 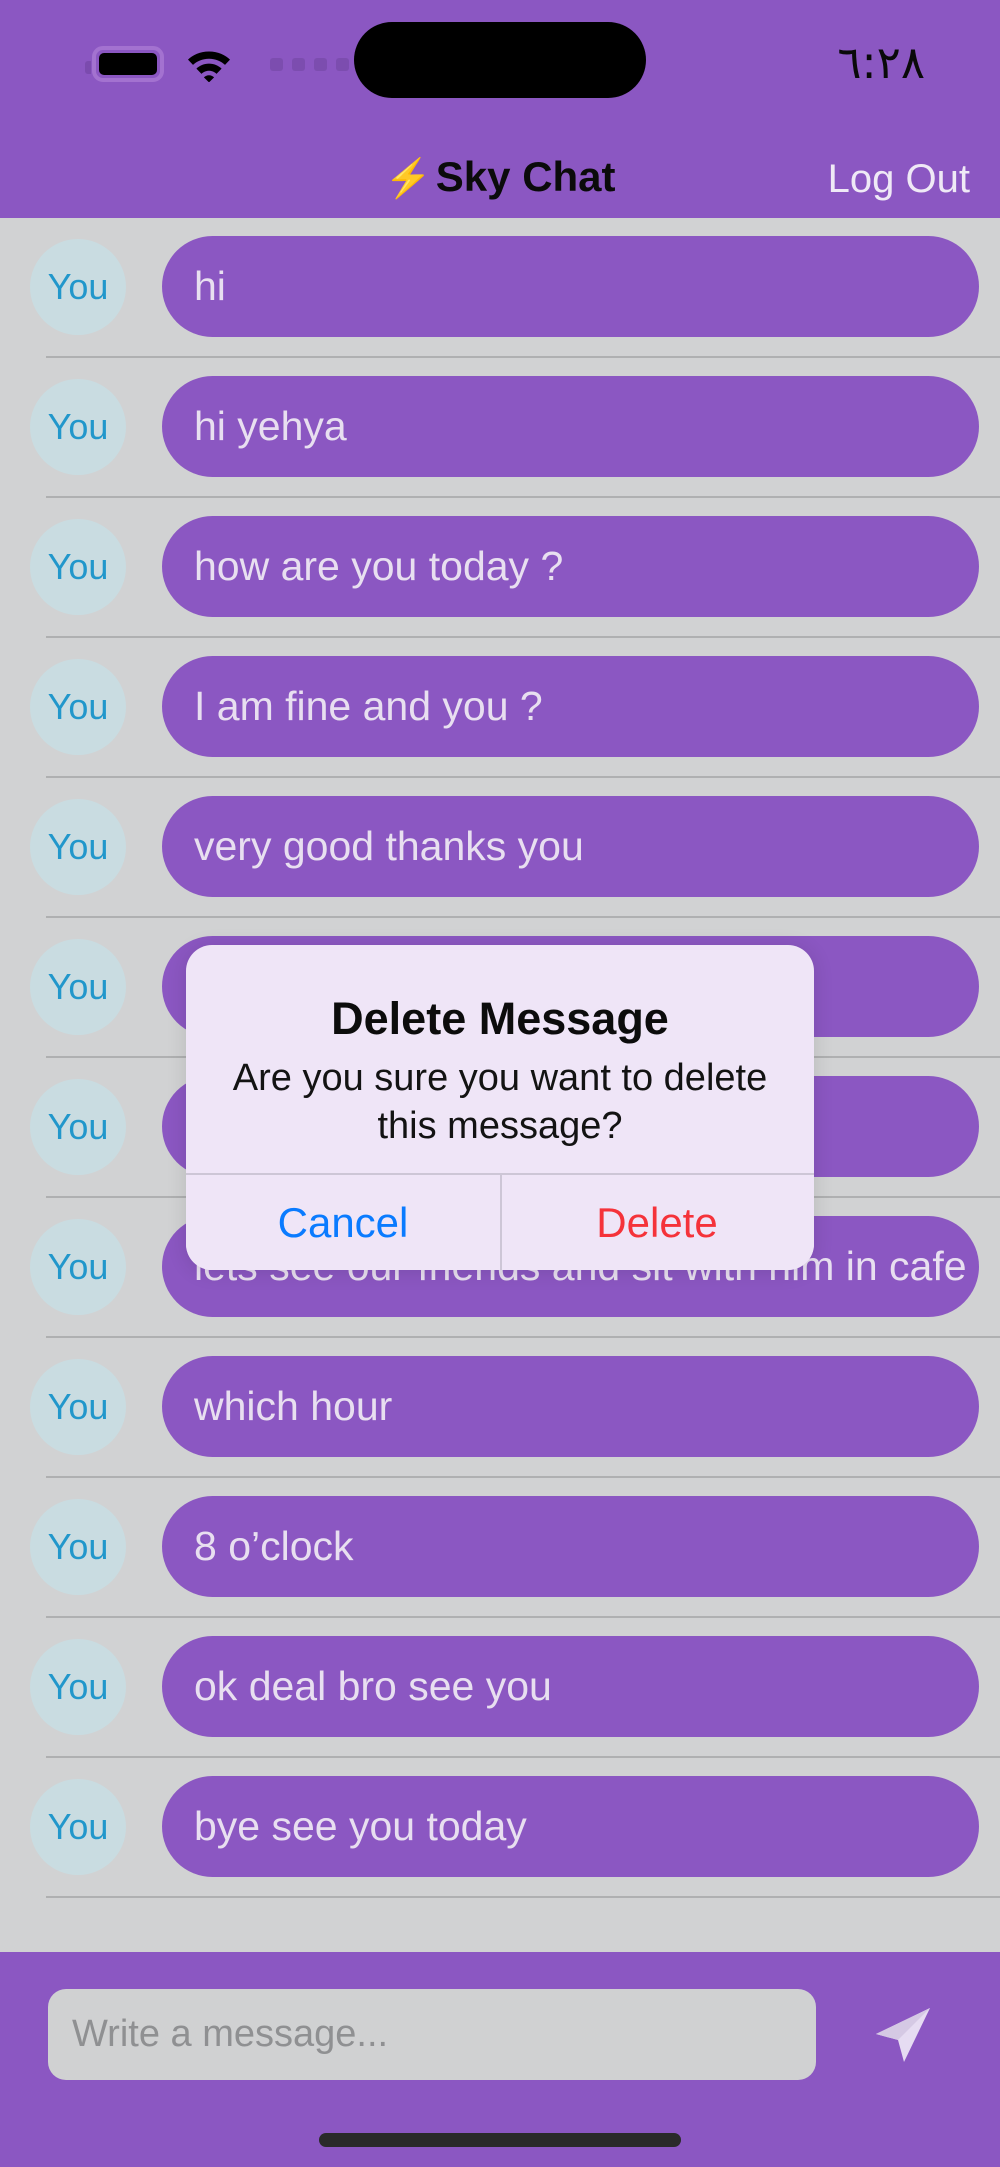 What do you see at coordinates (570, 1826) in the screenshot?
I see `message-bubble: bye see you today` at bounding box center [570, 1826].